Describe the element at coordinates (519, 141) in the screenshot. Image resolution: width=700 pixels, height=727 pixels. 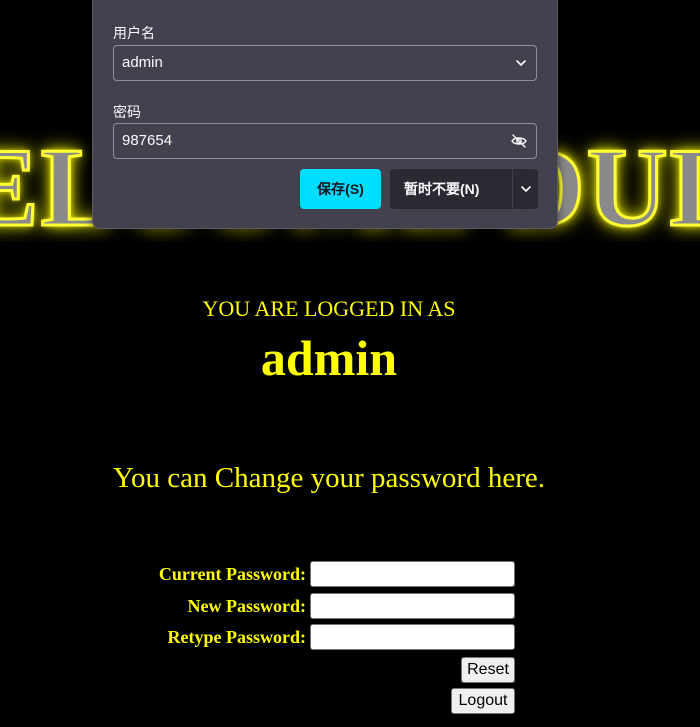
I see `eye-slash-icon` at that location.